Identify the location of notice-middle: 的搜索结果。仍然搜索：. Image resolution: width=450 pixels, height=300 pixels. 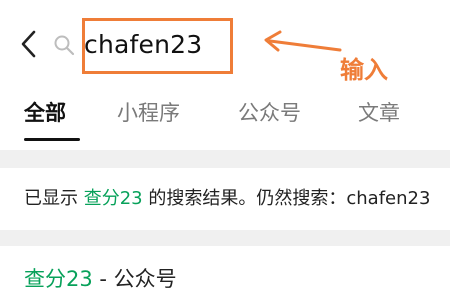
(244, 198).